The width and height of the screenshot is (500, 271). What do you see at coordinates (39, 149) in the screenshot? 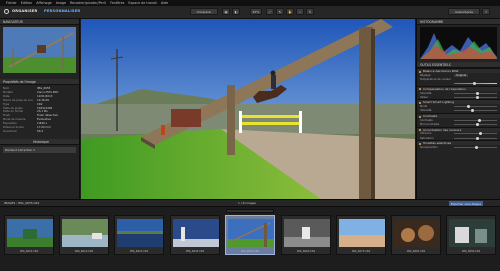
I see `history-item: Demand Correction 1` at bounding box center [39, 149].